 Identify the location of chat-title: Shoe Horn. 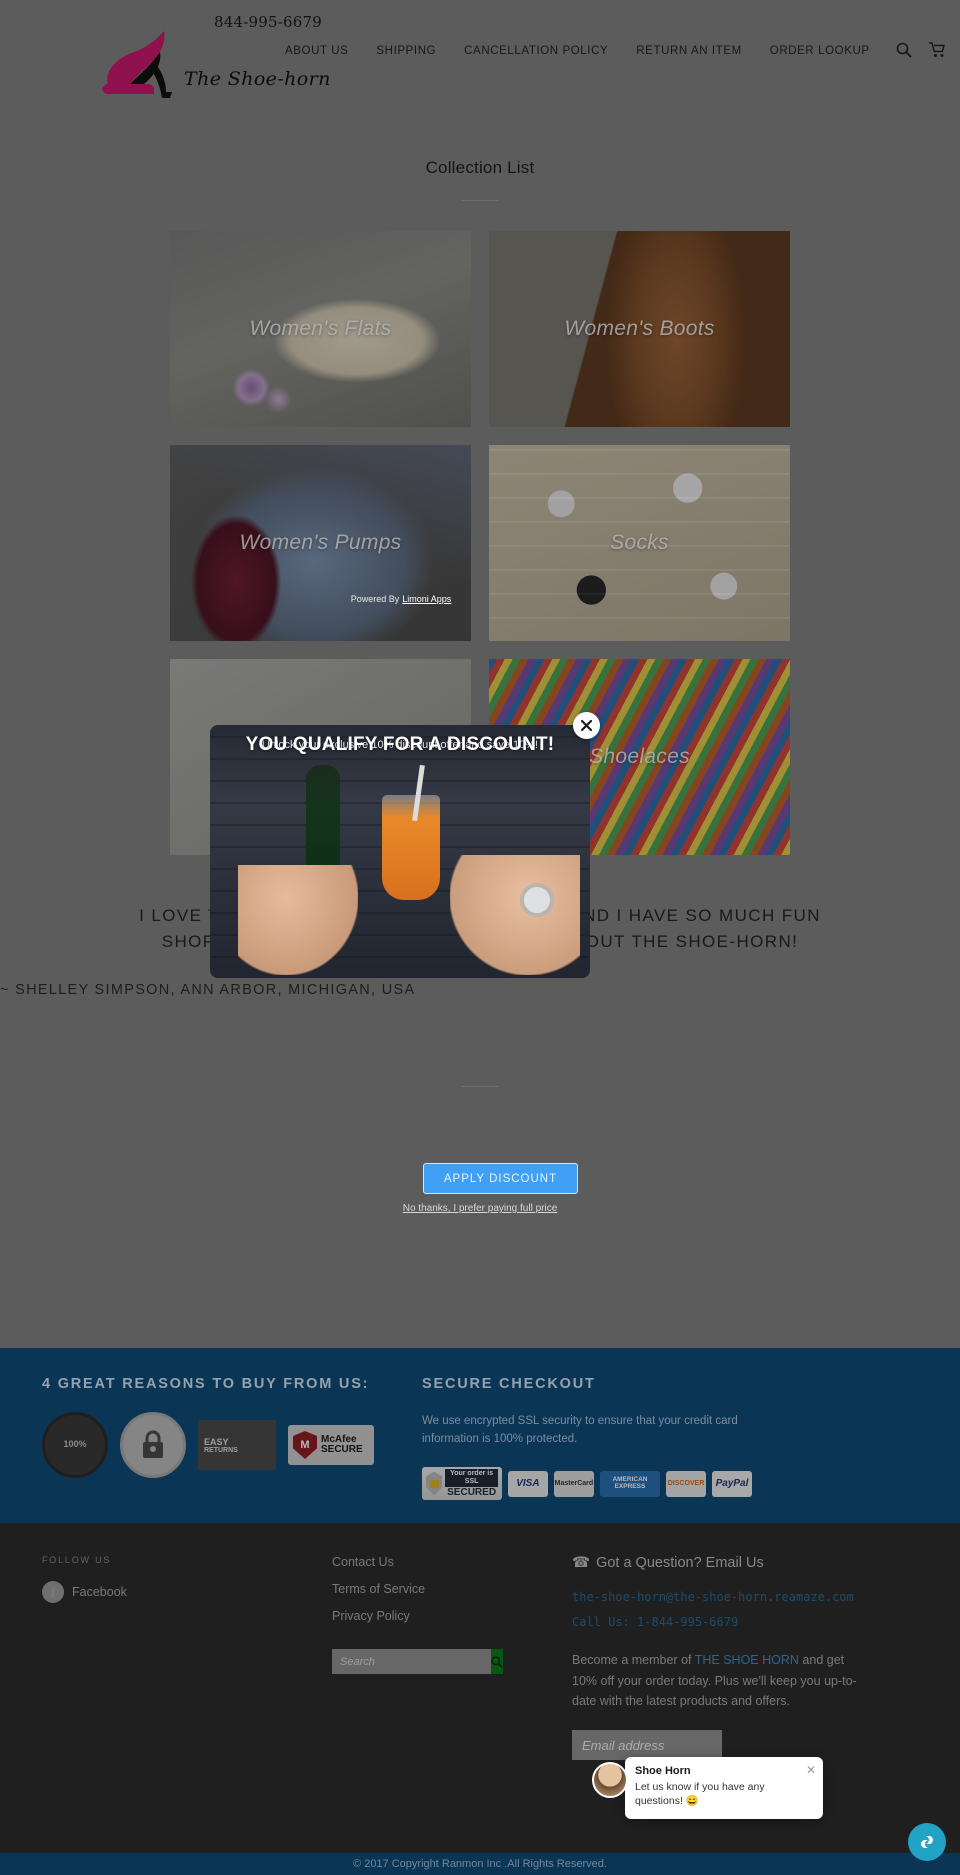
(663, 1771).